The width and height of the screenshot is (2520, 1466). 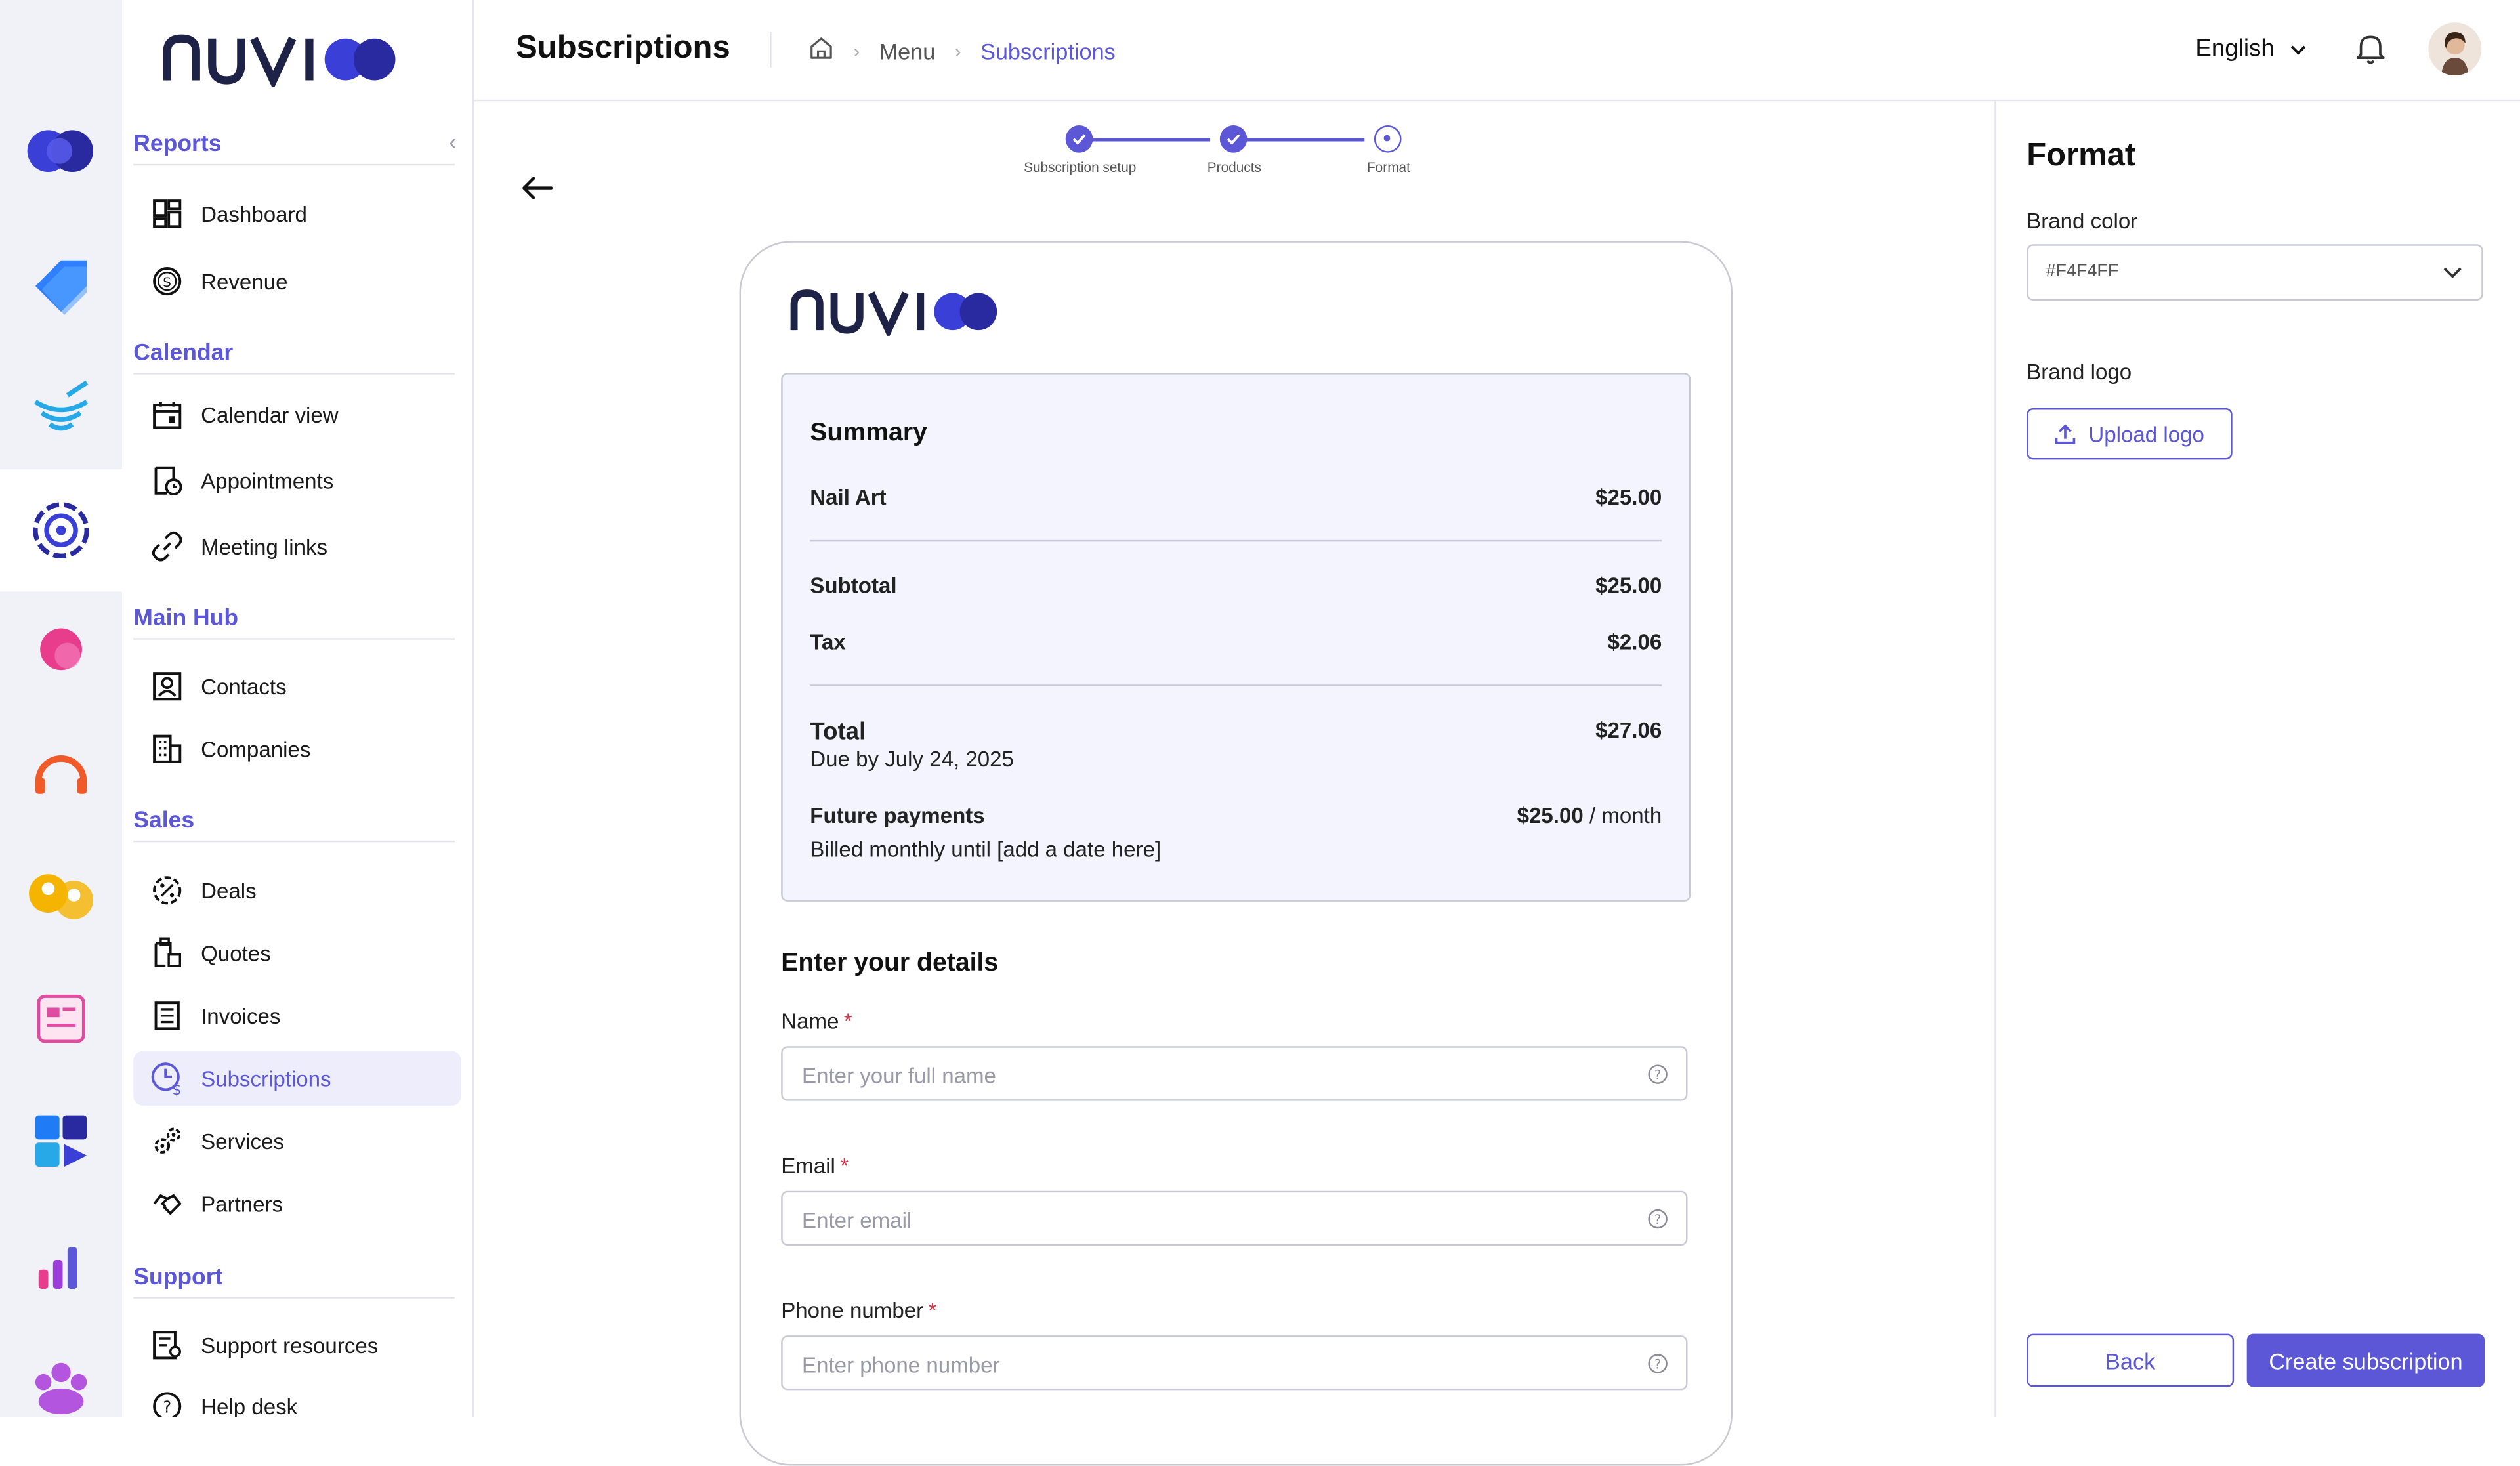 I want to click on sidebar-item-revenue: $ Revenue, so click(x=297, y=281).